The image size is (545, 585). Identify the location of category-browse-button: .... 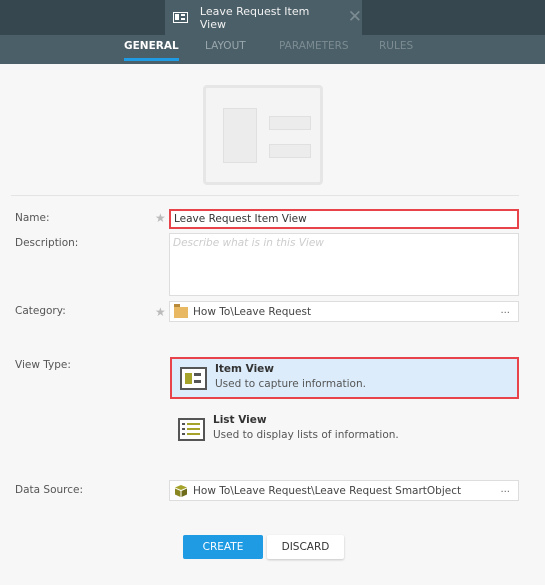
(505, 310).